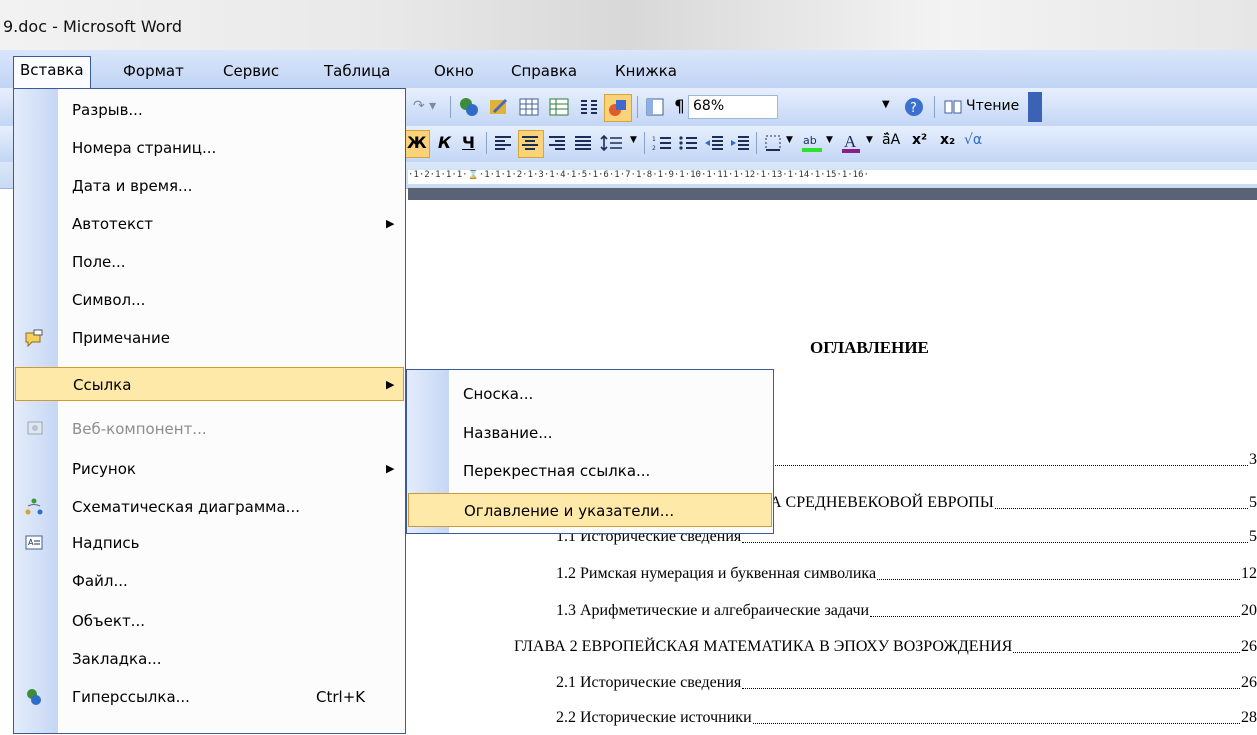 The image size is (1257, 735). I want to click on highlight-color-icon: ab, so click(812, 143).